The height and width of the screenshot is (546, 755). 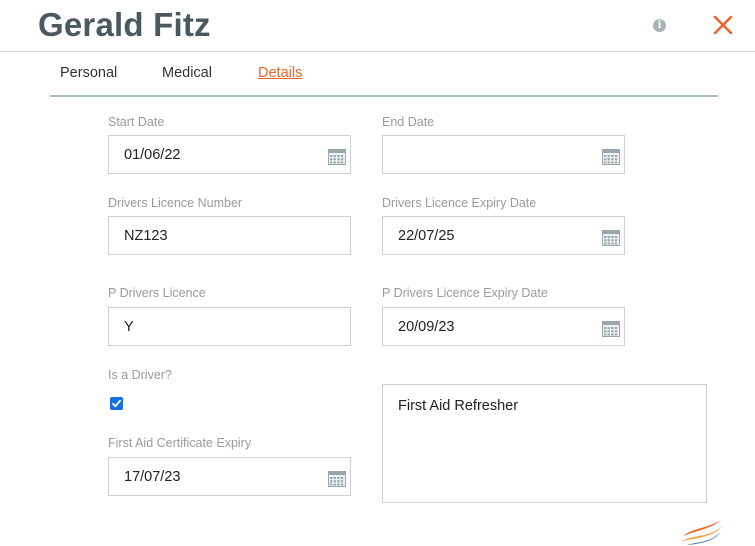 I want to click on notes-textarea: First Aid Refresher, so click(x=544, y=443).